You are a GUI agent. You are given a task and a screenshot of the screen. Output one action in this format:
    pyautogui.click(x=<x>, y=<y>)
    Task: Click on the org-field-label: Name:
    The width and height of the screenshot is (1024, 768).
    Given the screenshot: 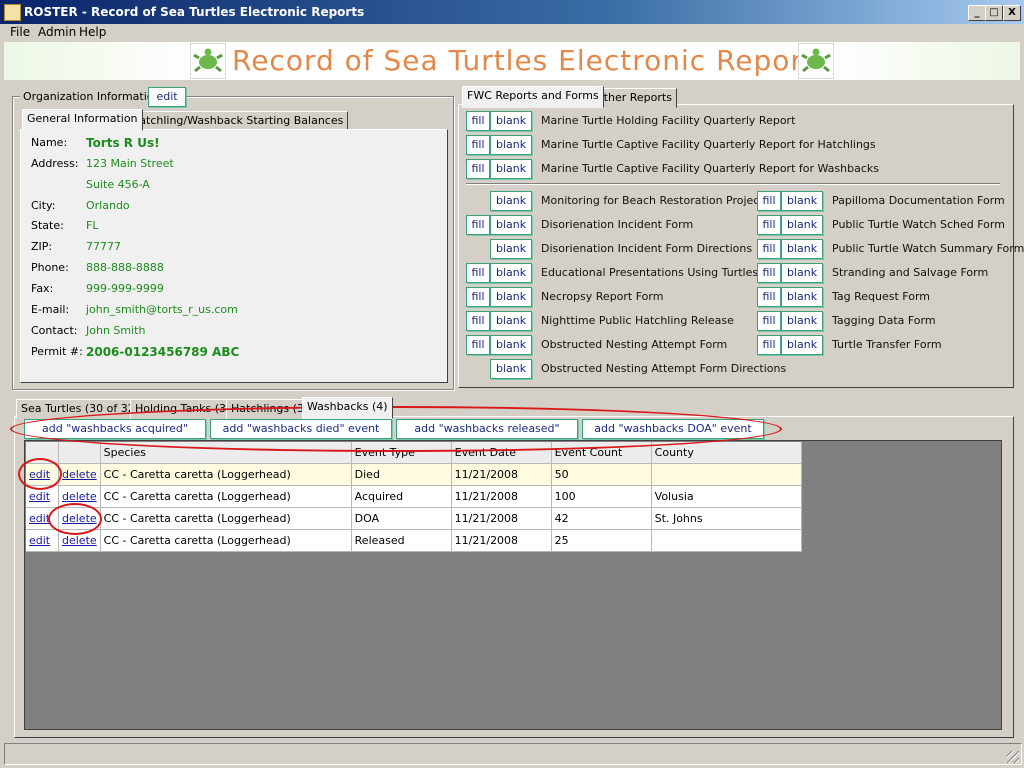 What is the action you would take?
    pyautogui.click(x=49, y=142)
    